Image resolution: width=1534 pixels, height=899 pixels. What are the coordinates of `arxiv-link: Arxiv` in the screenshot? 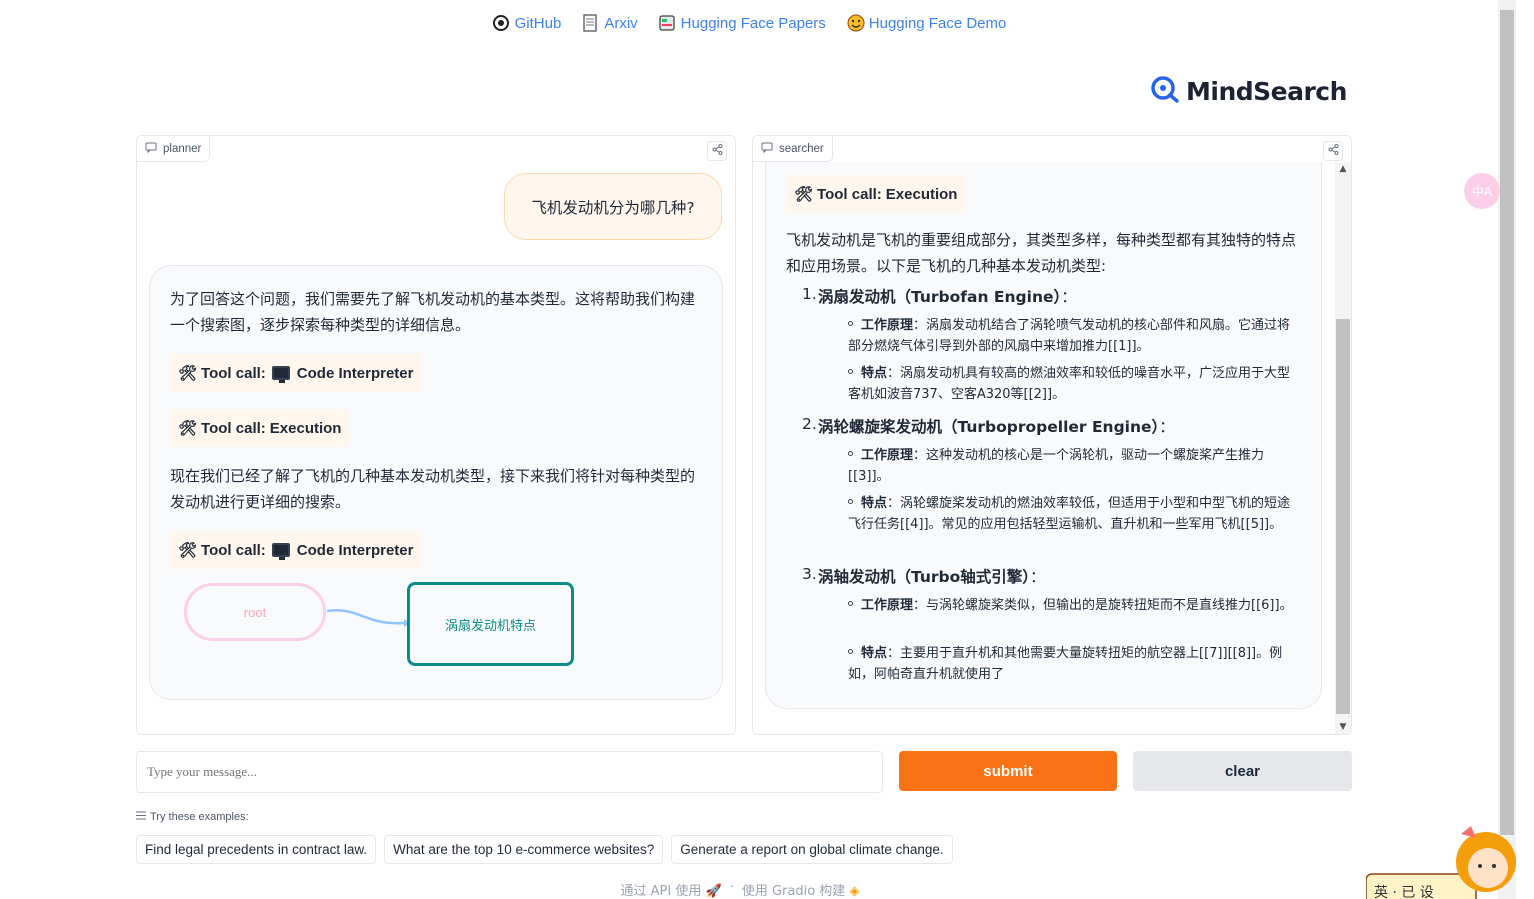 It's located at (609, 23).